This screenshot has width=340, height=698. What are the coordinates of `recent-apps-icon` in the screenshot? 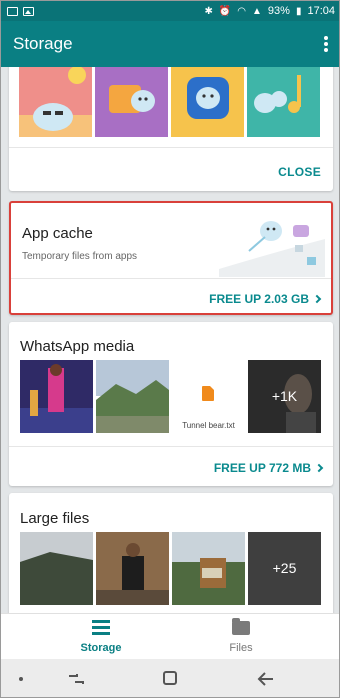 It's located at (76, 679).